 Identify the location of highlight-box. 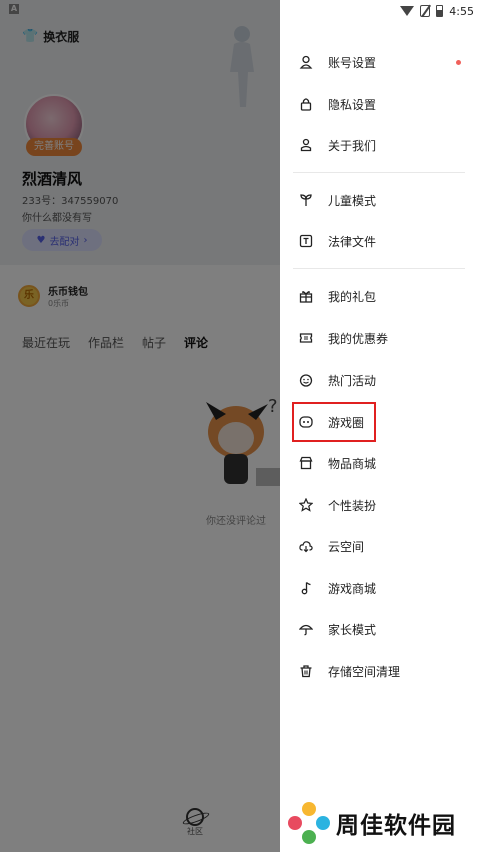
(334, 422).